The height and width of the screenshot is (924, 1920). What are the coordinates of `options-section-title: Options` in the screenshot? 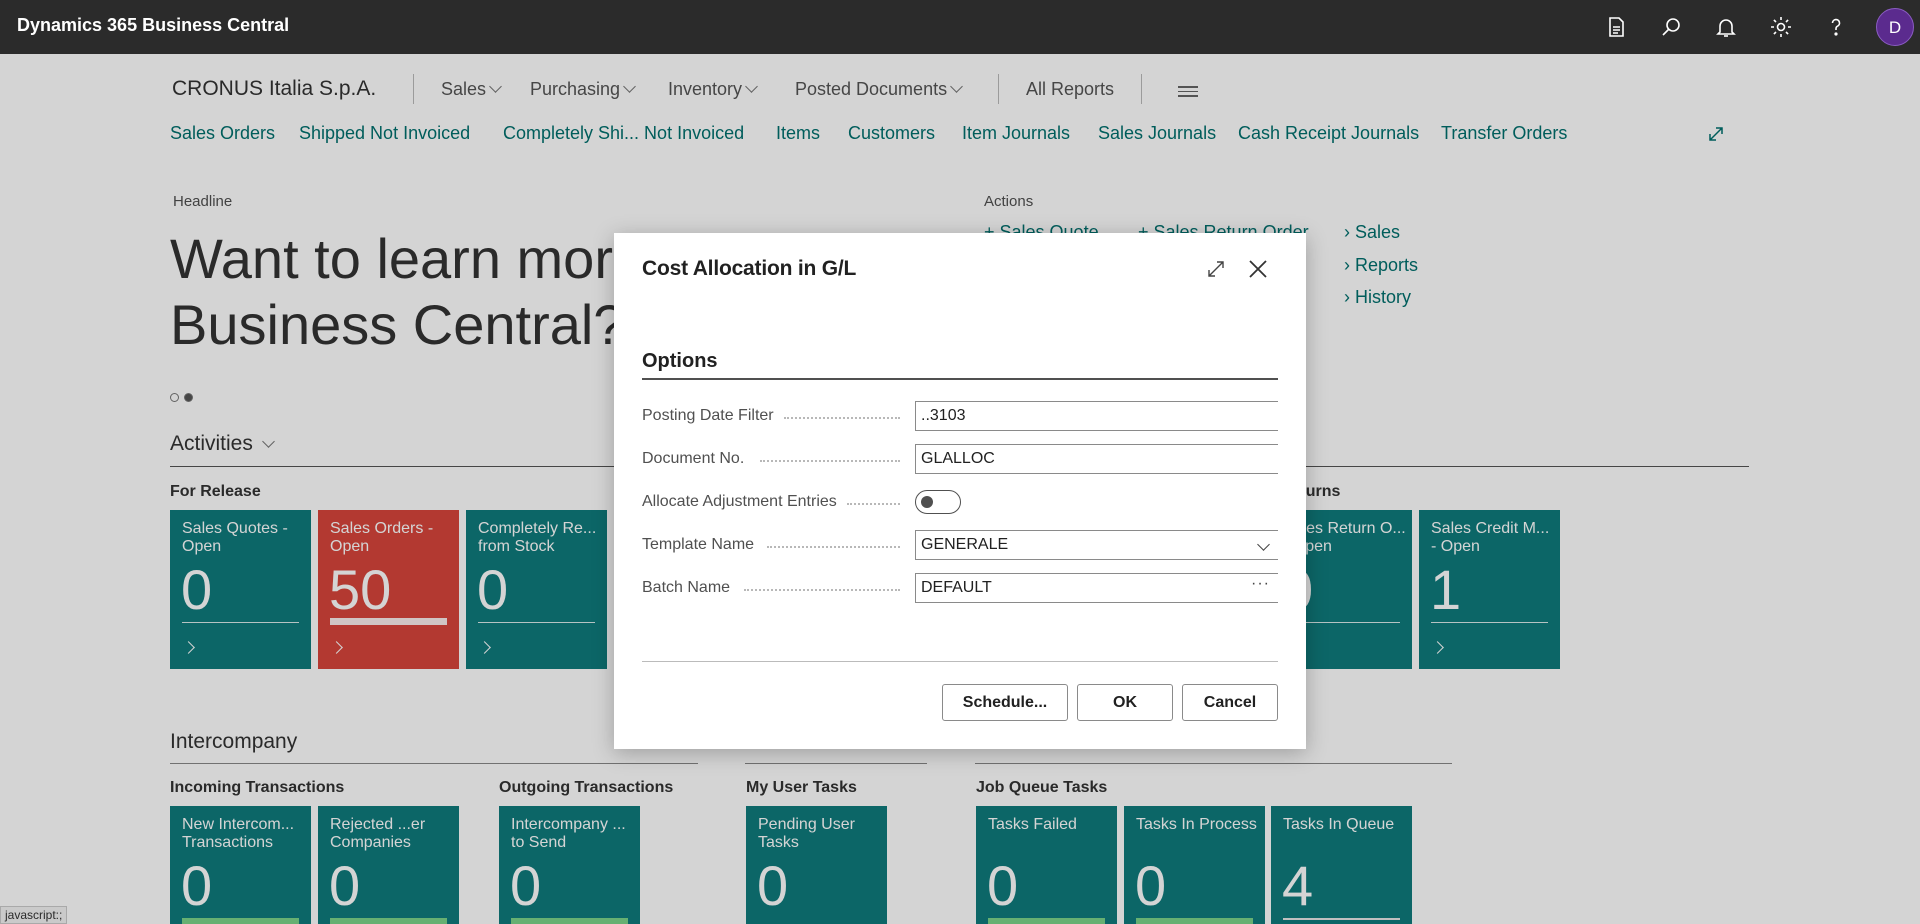 It's located at (680, 361).